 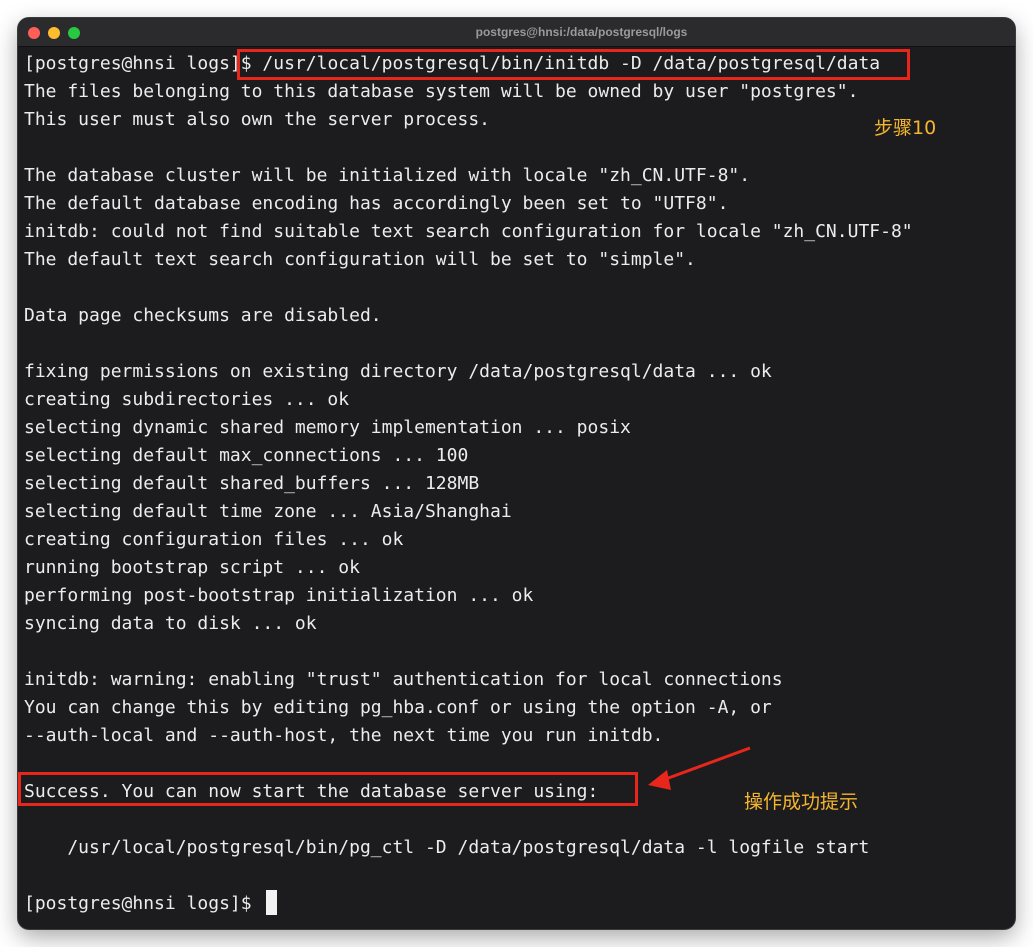 What do you see at coordinates (801, 802) in the screenshot?
I see `success-label: 操作成功提示` at bounding box center [801, 802].